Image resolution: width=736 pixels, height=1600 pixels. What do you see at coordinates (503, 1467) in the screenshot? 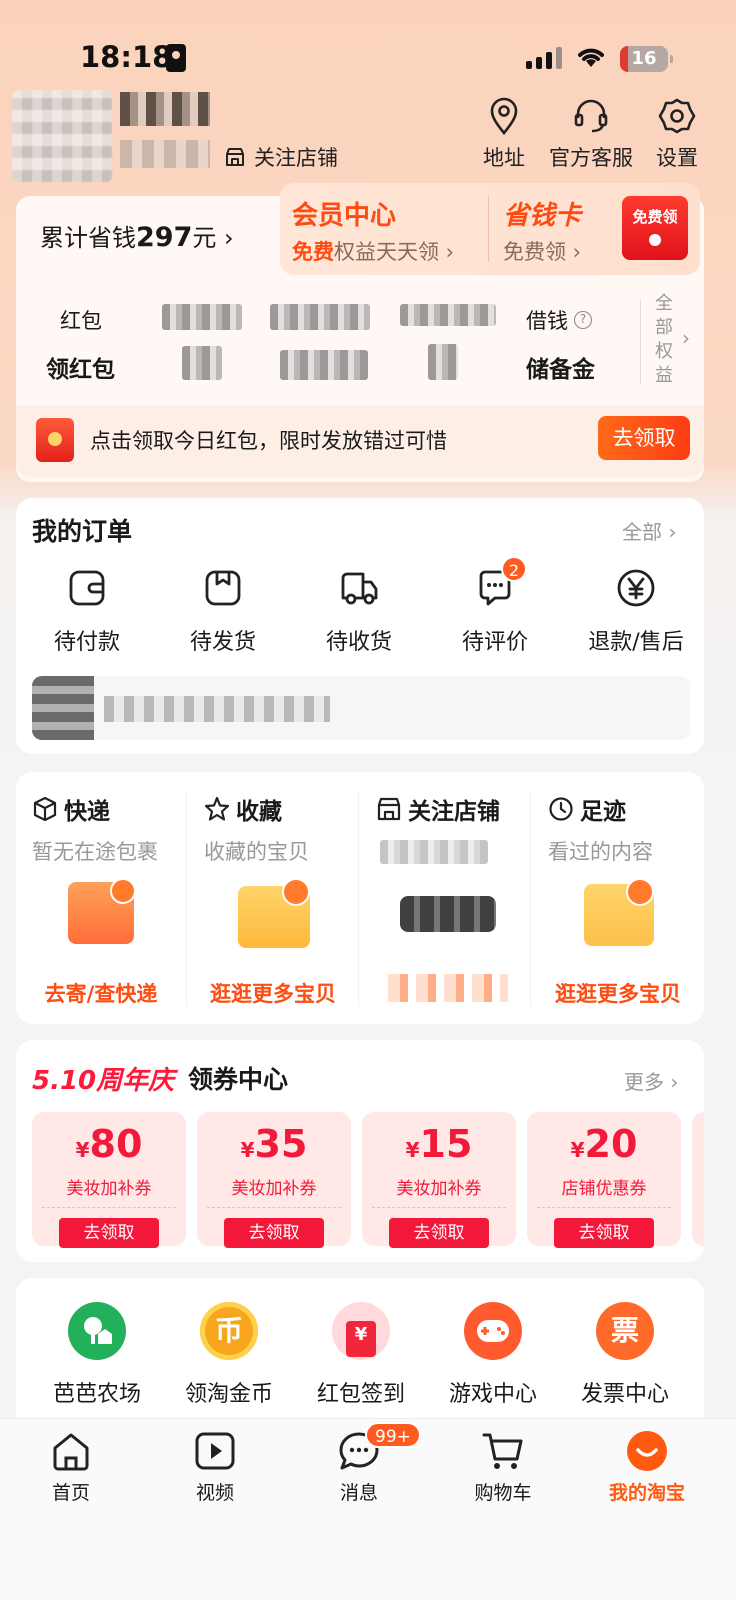
I see `tab-cart: 购物车` at bounding box center [503, 1467].